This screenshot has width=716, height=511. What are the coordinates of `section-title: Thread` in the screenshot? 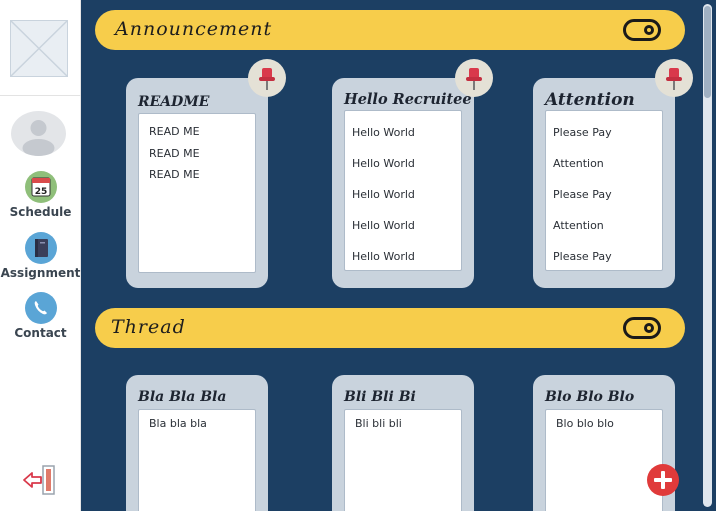 It's located at (148, 327).